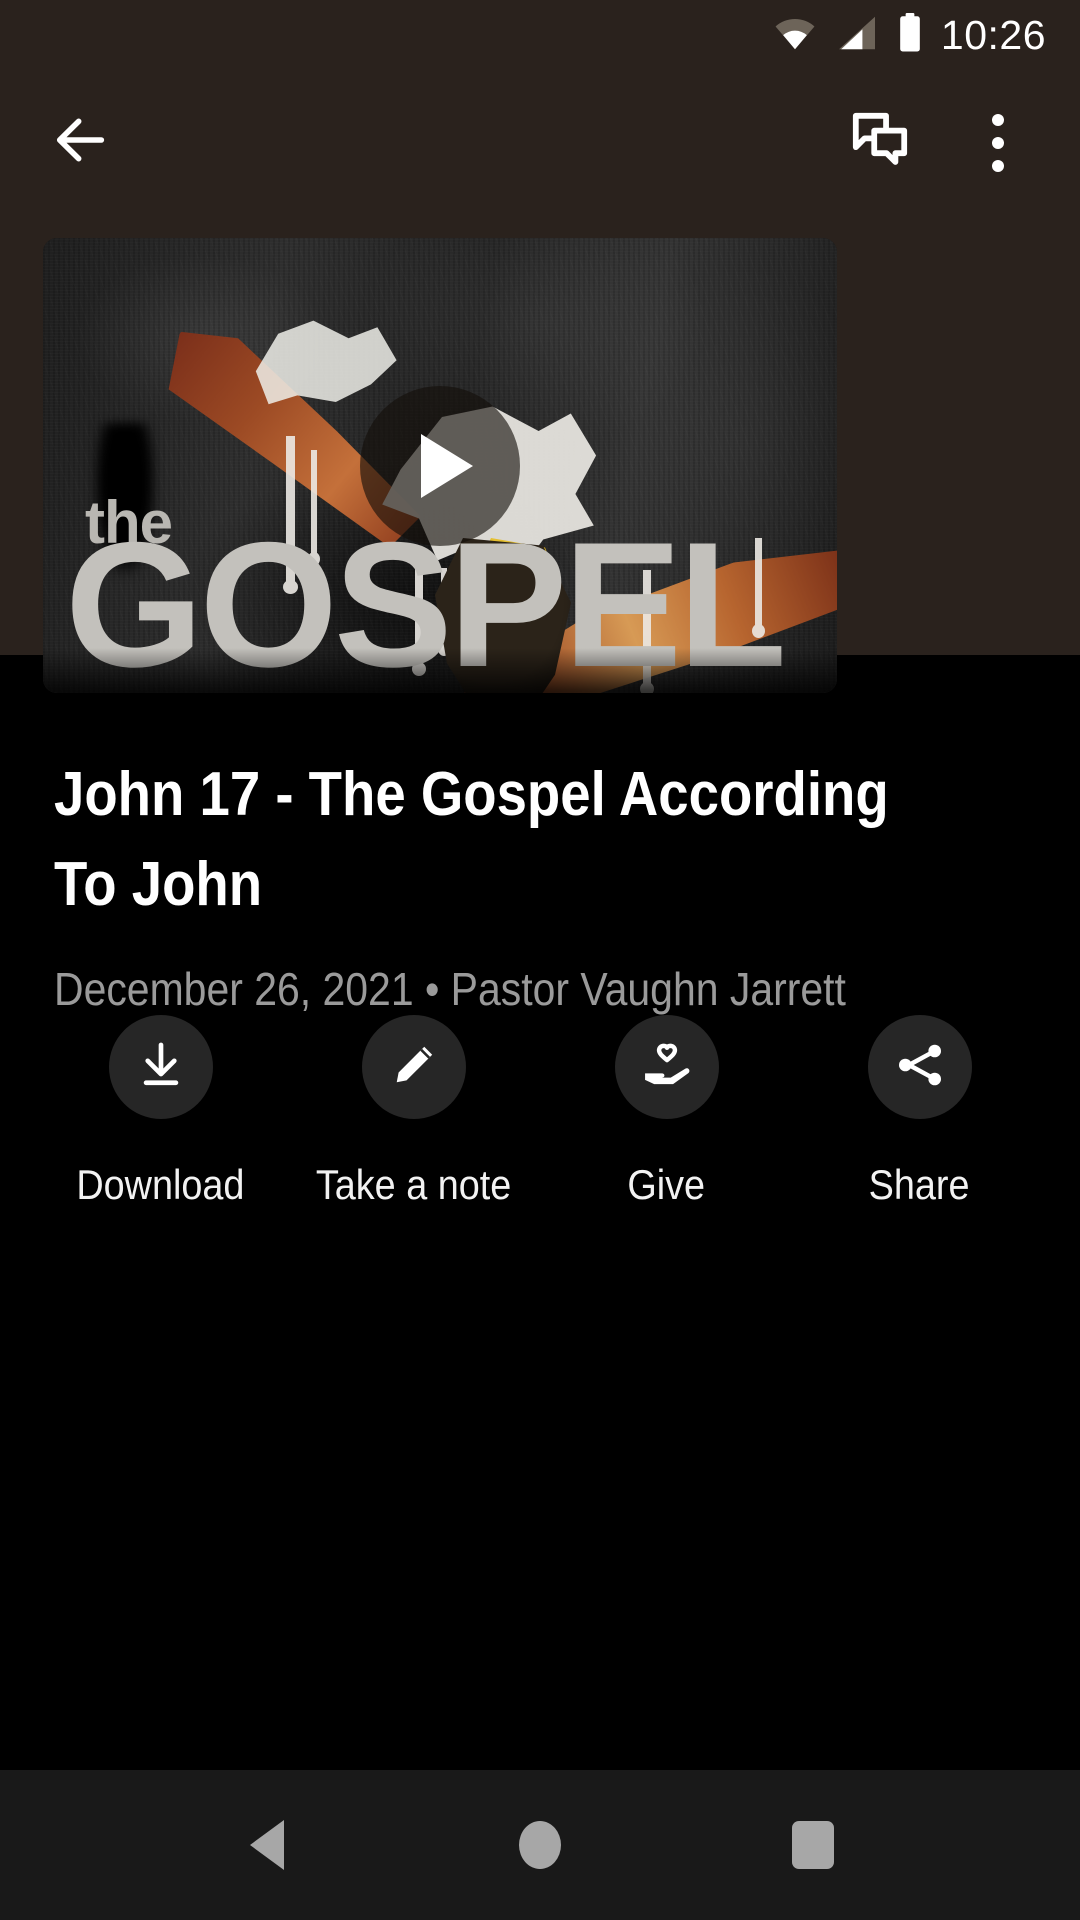 The image size is (1080, 1920). I want to click on back-arrow-icon, so click(80, 142).